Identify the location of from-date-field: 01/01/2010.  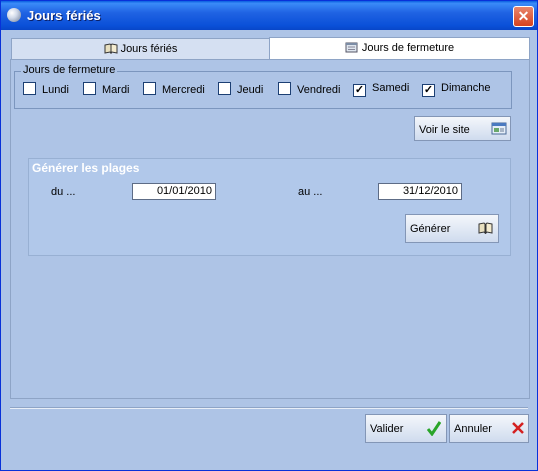
(174, 191).